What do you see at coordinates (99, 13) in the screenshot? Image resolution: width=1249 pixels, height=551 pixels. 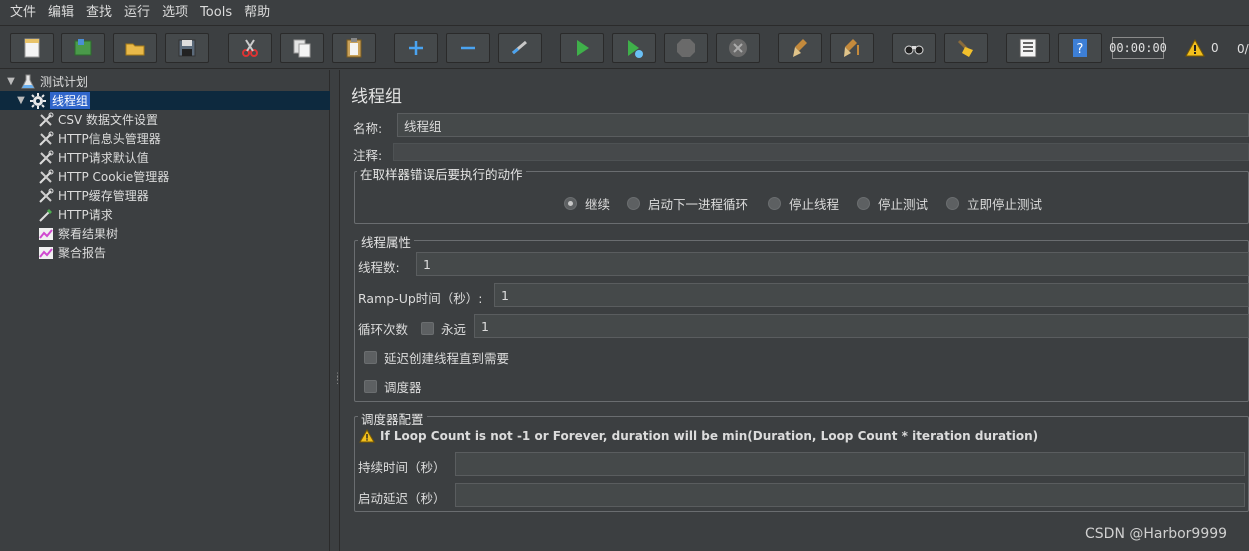 I see `menu-search: 查找` at bounding box center [99, 13].